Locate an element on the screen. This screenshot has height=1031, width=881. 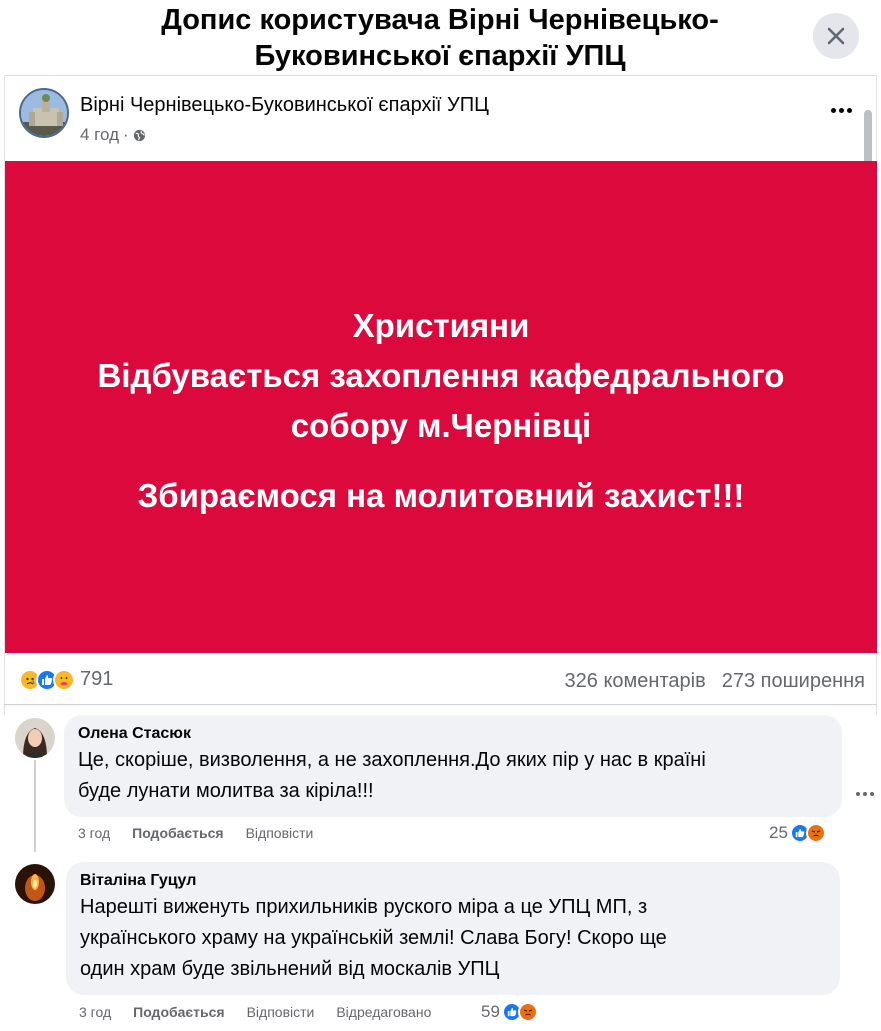
post-more-options-button is located at coordinates (841, 110).